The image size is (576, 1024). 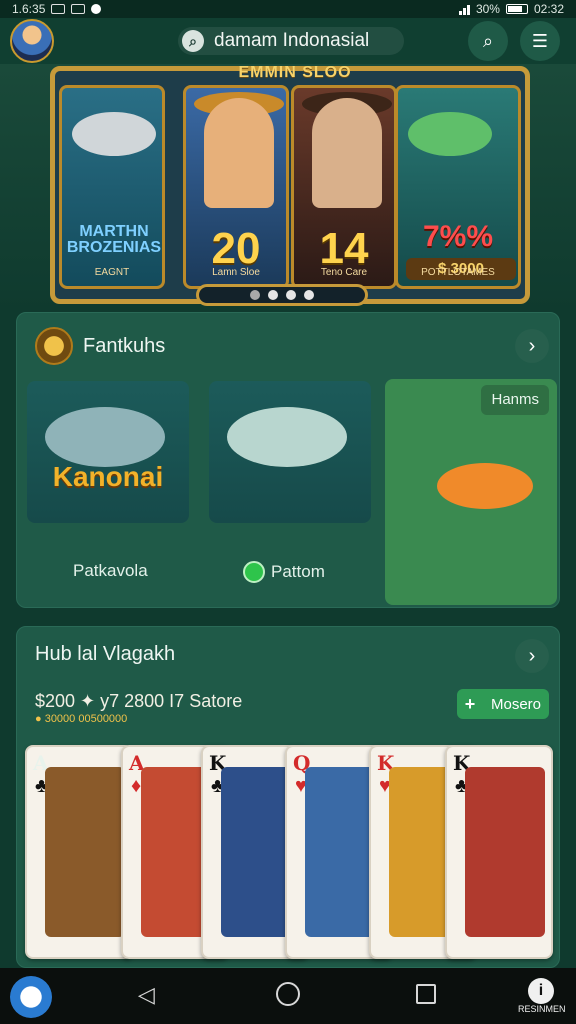 I want to click on home-button, so click(x=288, y=994).